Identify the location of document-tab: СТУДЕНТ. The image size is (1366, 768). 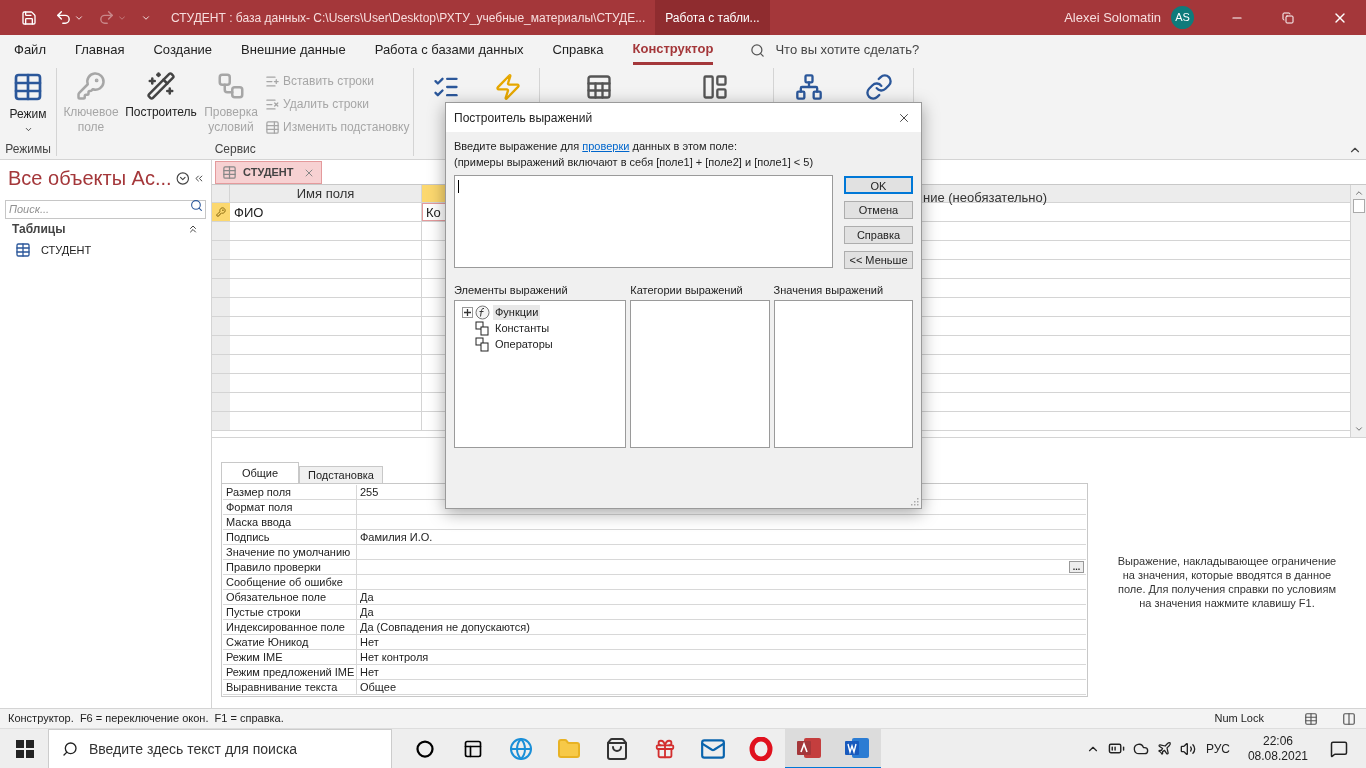
(268, 172).